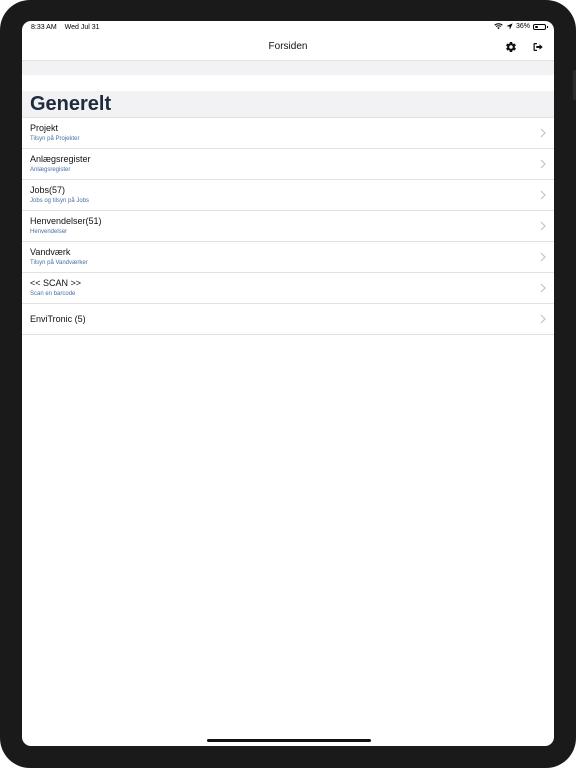  I want to click on sign-out-icon, so click(538, 47).